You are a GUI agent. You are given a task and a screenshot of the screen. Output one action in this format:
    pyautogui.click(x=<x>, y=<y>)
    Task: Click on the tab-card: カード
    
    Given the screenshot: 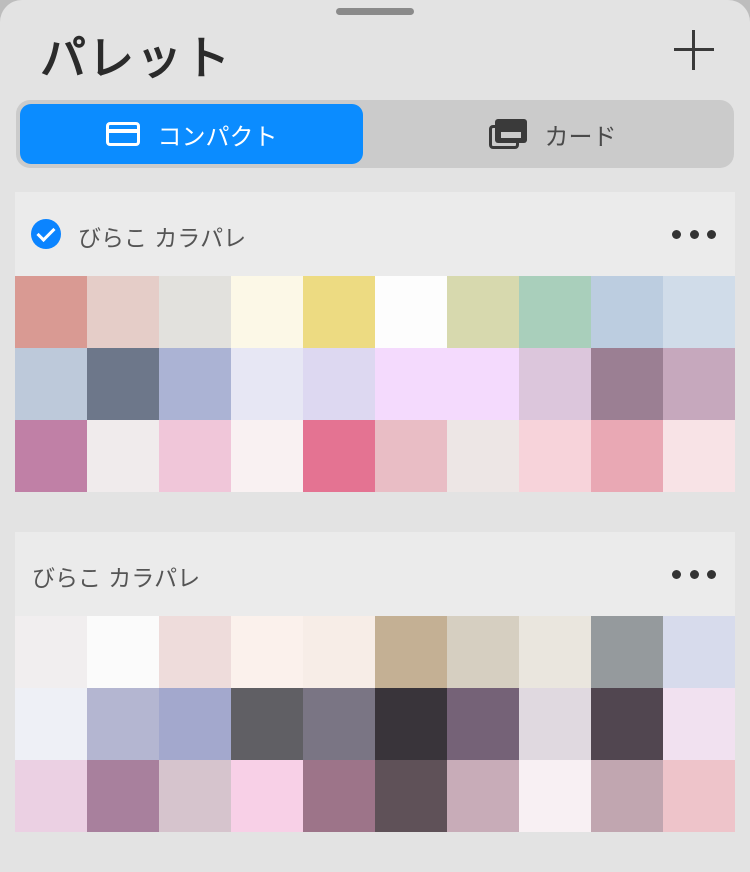 What is the action you would take?
    pyautogui.click(x=552, y=134)
    